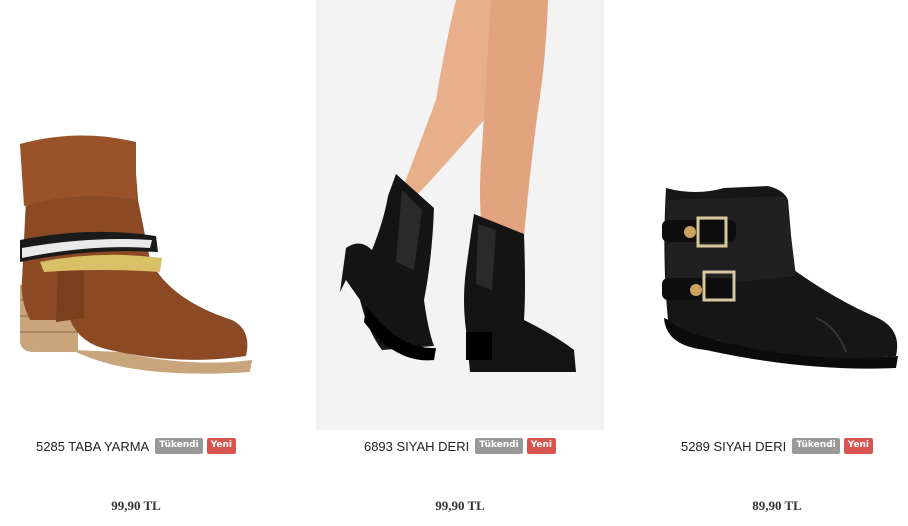  I want to click on product-name-link: 5289 SIYAH DERI, so click(733, 446).